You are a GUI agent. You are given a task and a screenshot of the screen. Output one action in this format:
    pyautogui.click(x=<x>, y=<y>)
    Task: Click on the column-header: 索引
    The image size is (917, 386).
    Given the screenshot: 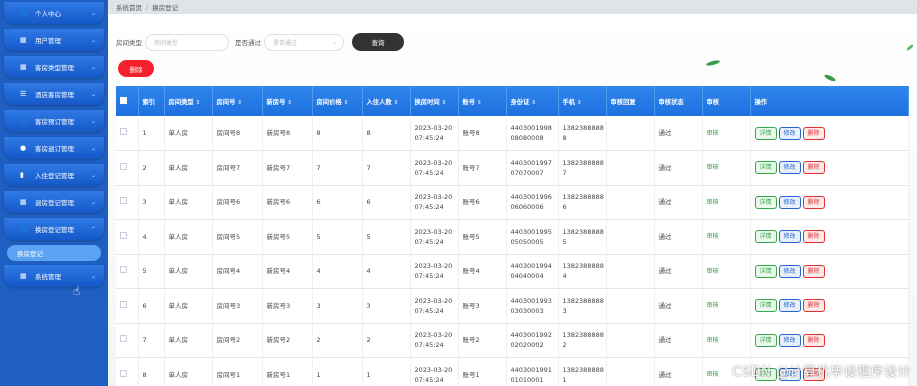 What is the action you would take?
    pyautogui.click(x=151, y=101)
    